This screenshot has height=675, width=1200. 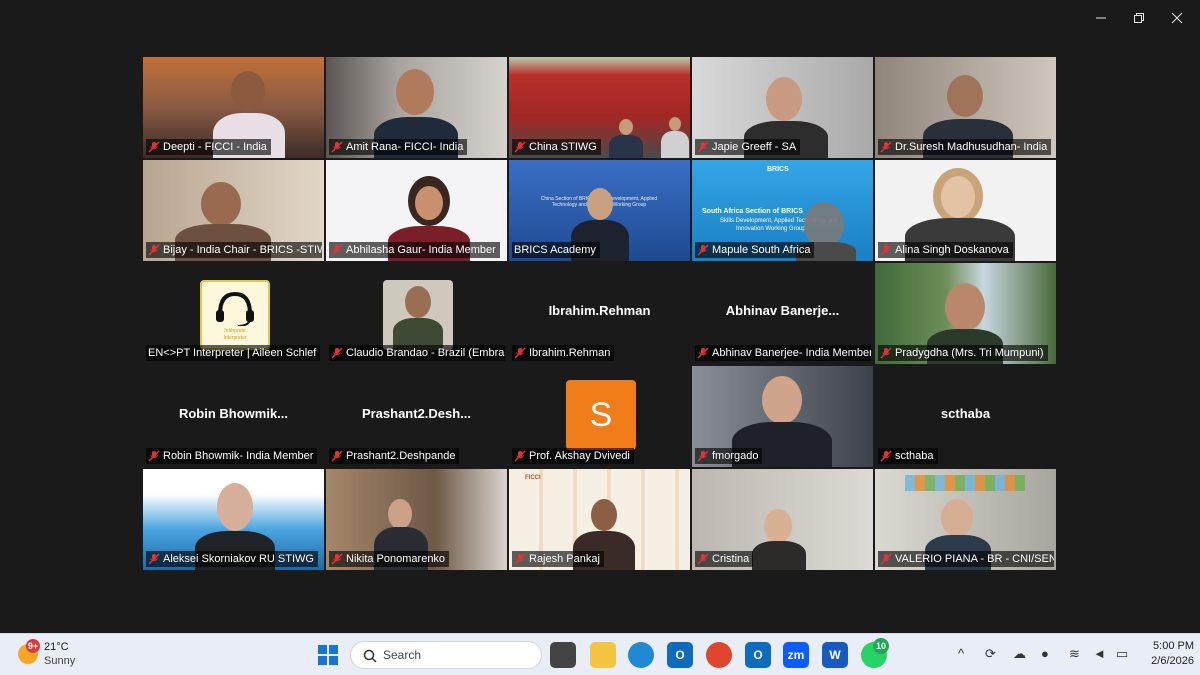 What do you see at coordinates (573, 456) in the screenshot?
I see `participant-name-label: Prof. Akshay Dvivedi` at bounding box center [573, 456].